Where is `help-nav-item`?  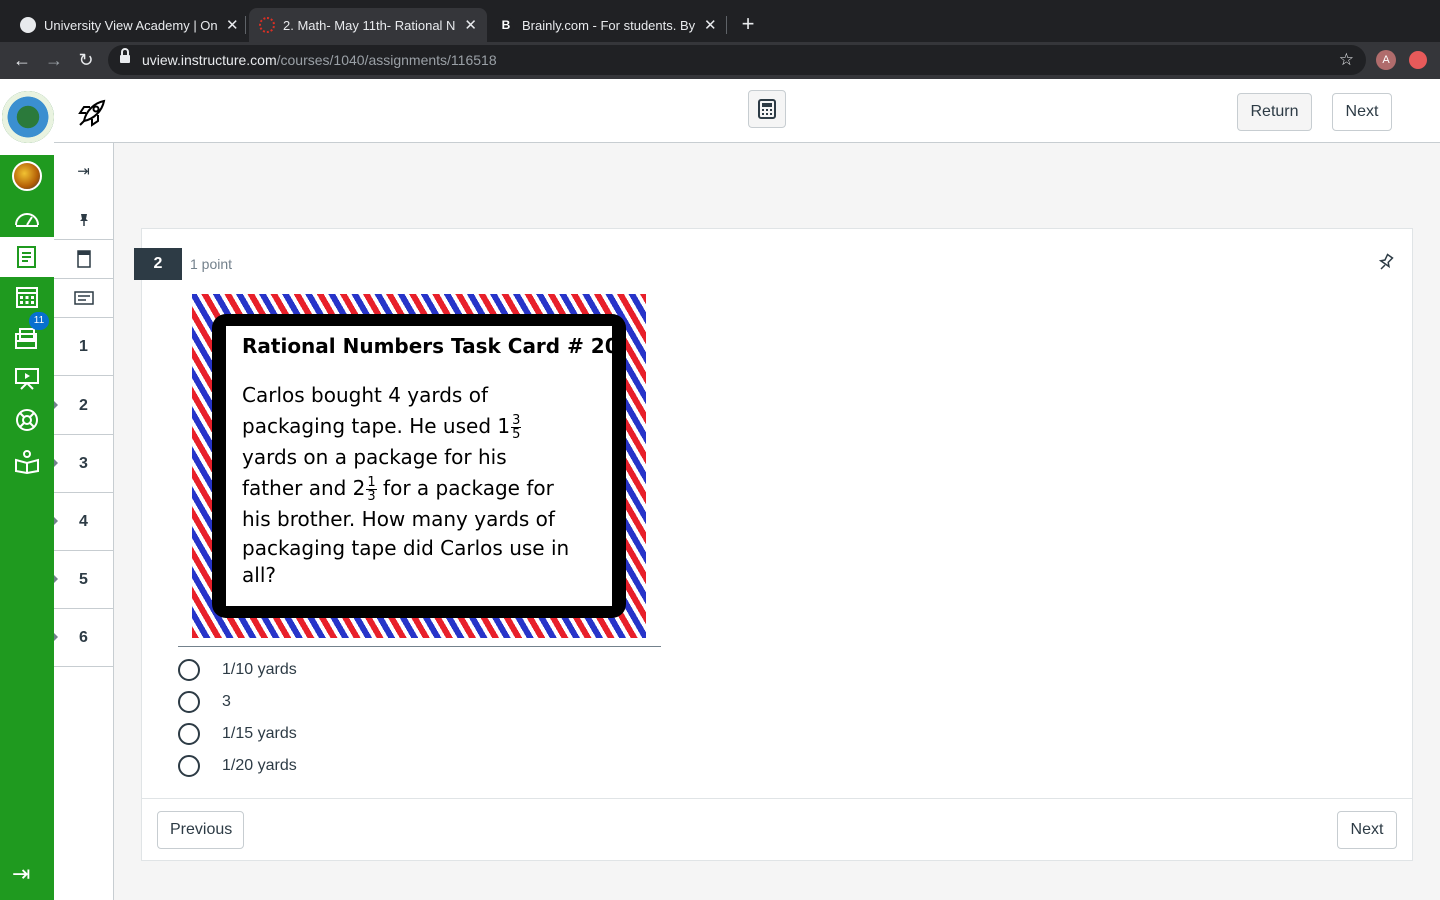
help-nav-item is located at coordinates (27, 420).